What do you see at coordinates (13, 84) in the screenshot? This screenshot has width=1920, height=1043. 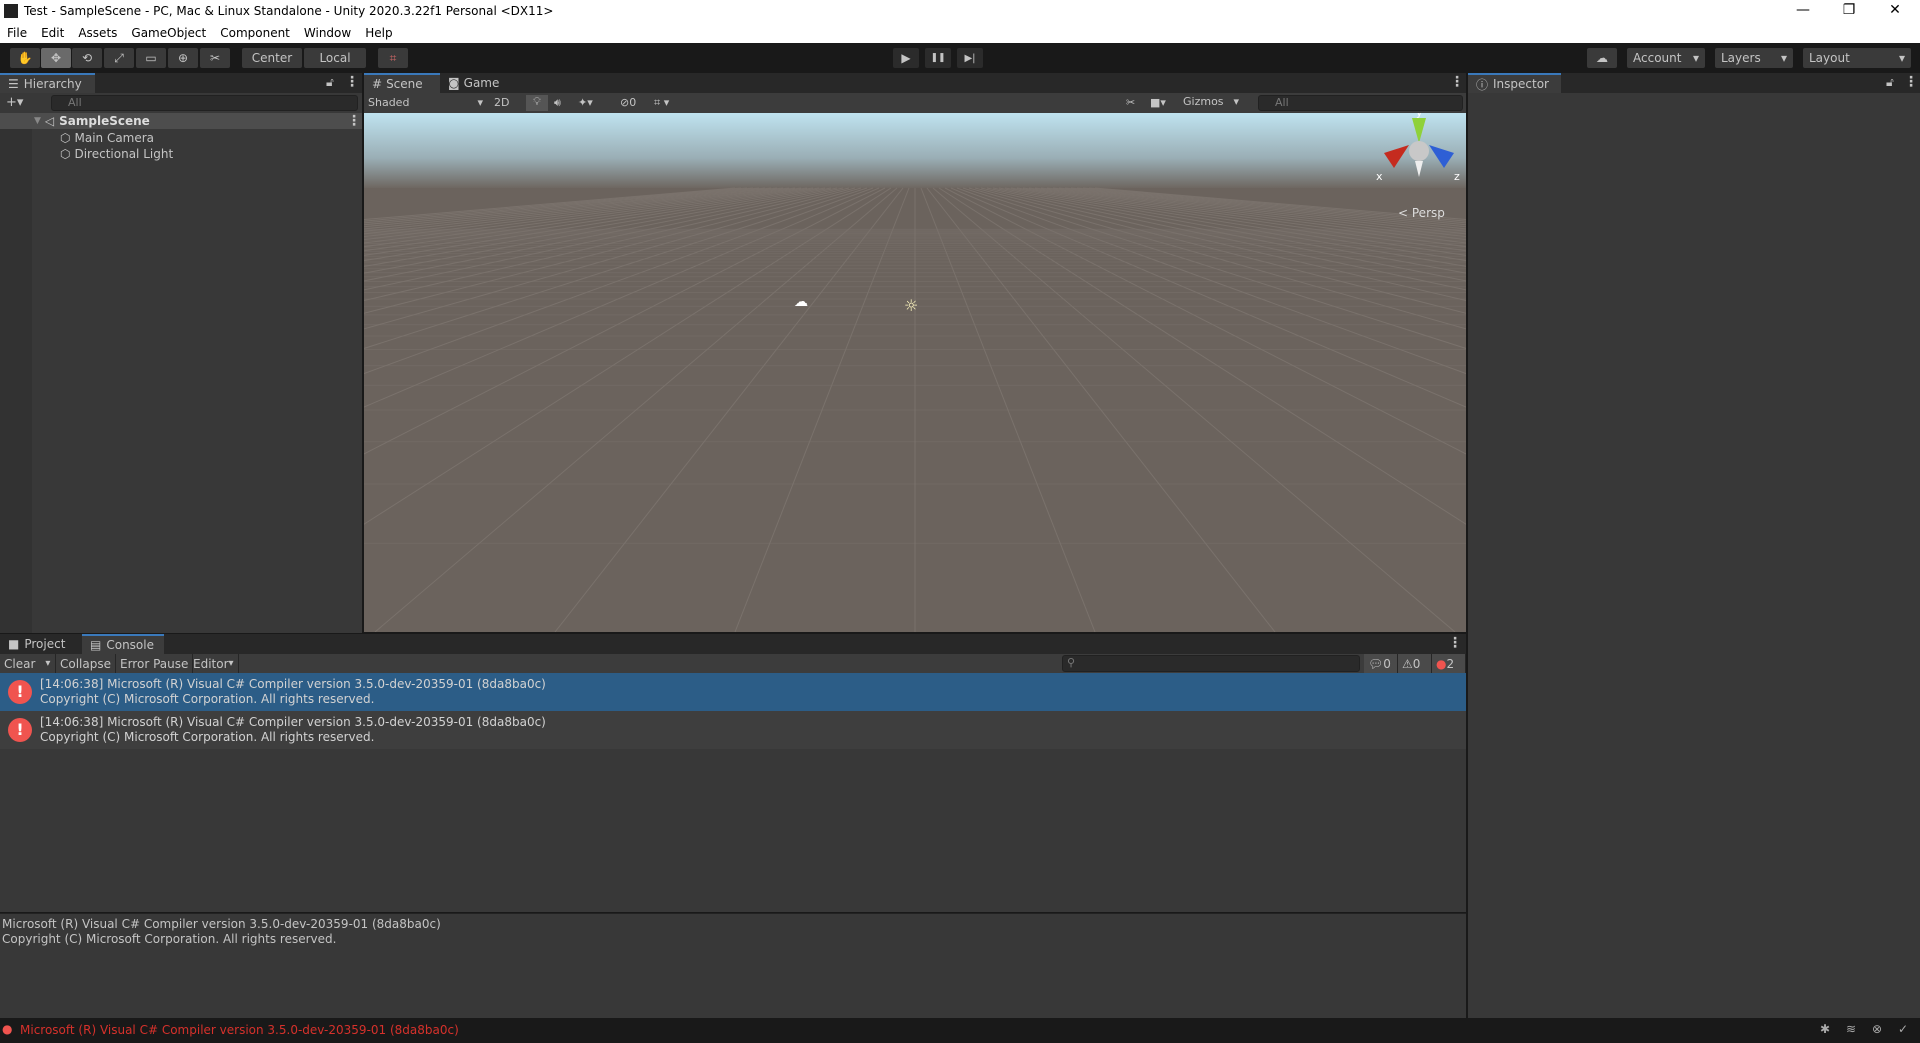 I see `list-icon: ☰` at bounding box center [13, 84].